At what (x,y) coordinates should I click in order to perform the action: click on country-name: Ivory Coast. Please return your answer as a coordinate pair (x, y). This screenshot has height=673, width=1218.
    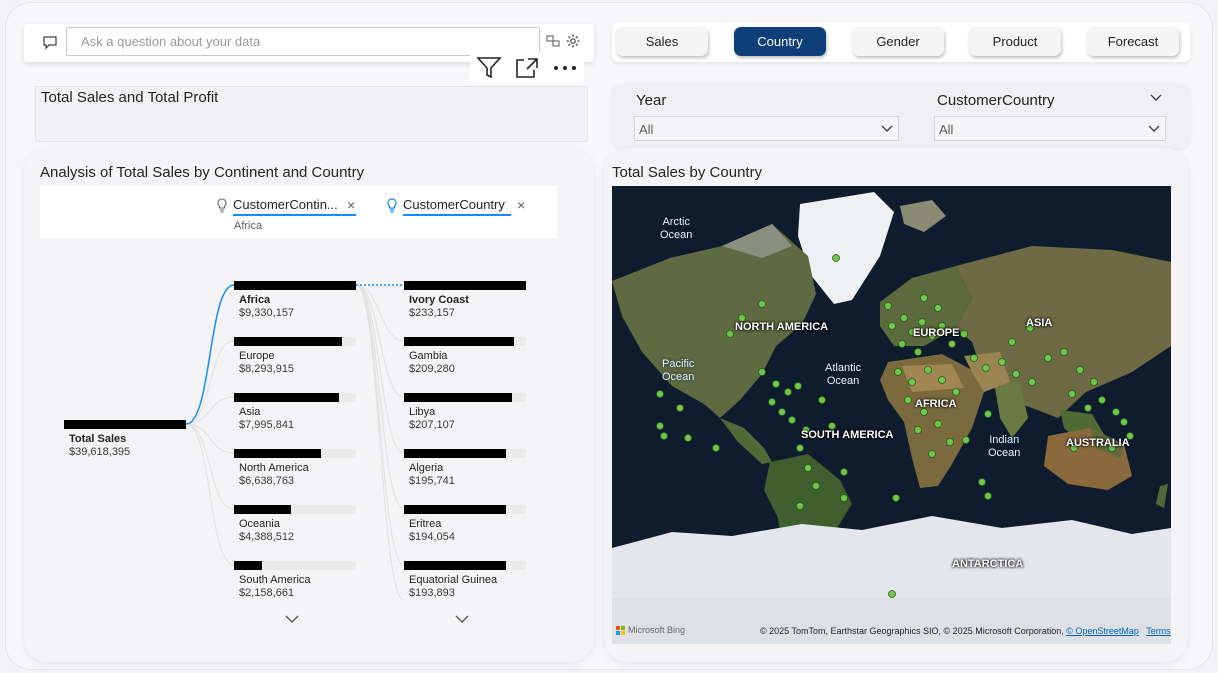
    Looking at the image, I should click on (439, 300).